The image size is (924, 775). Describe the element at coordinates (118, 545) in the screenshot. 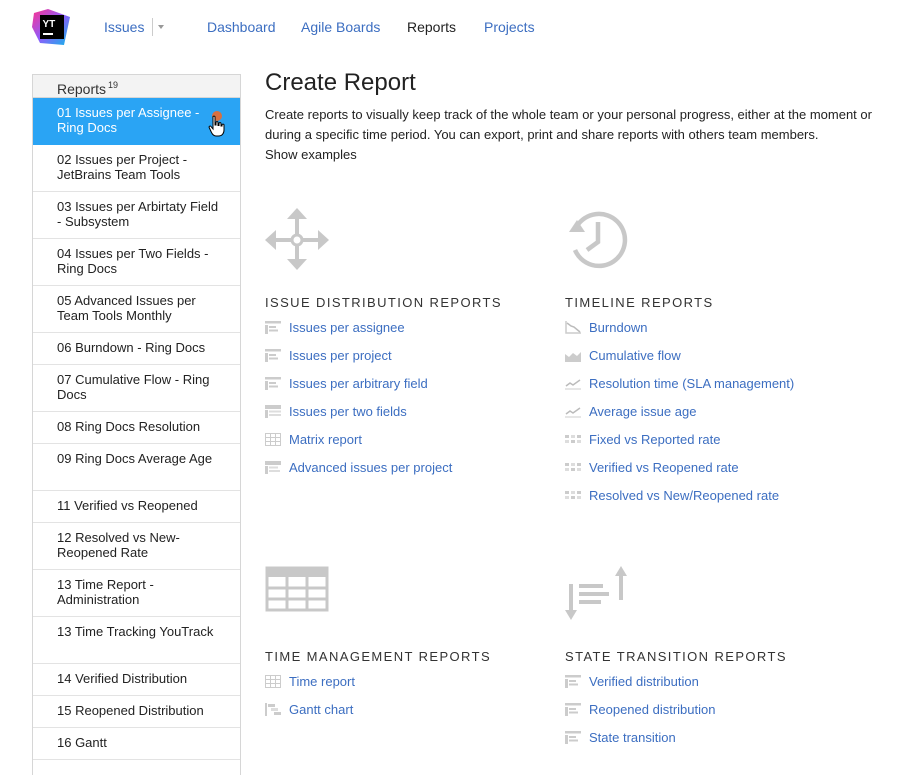

I see `sidebar-item-label: 12 Resolved vs New-Reopened Rate` at that location.